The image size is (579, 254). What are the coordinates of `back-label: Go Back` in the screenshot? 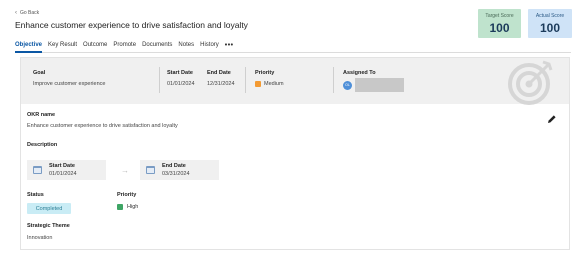 It's located at (30, 13).